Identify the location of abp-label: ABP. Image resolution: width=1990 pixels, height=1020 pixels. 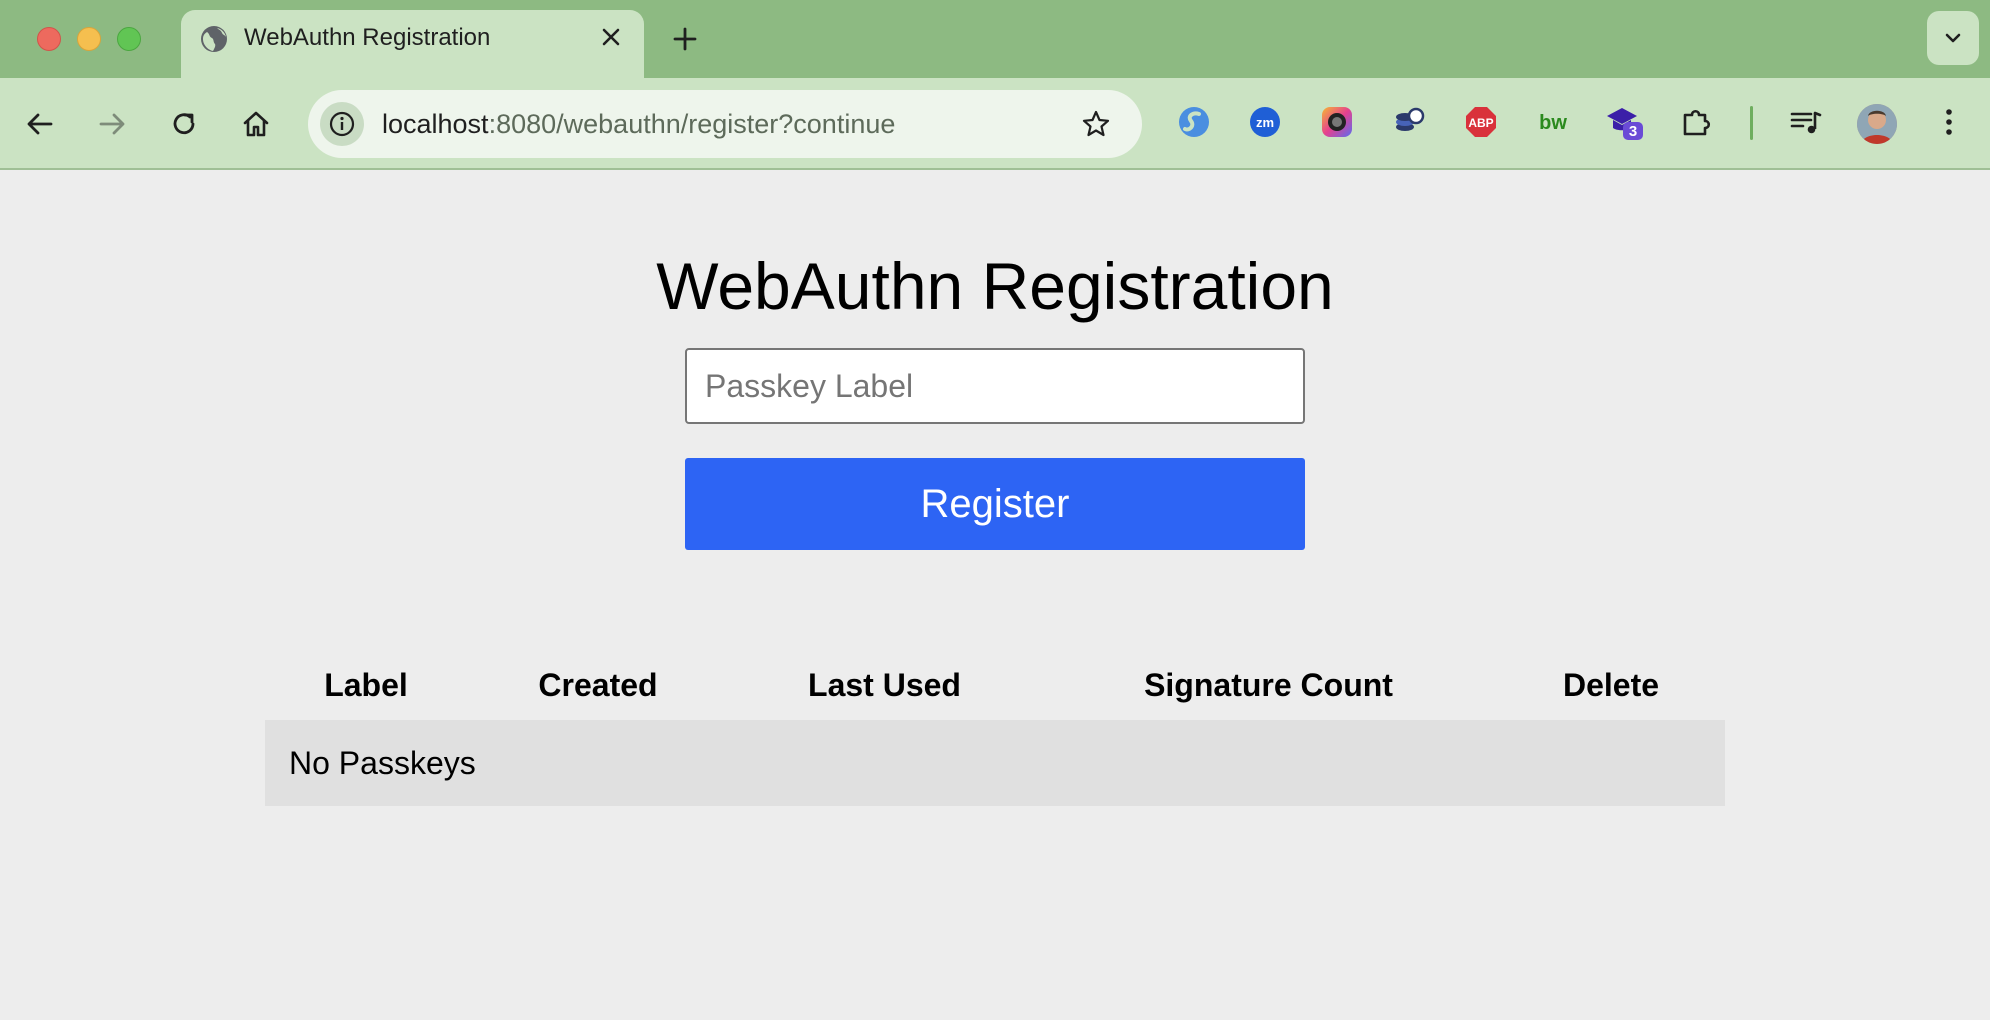
(1480, 123).